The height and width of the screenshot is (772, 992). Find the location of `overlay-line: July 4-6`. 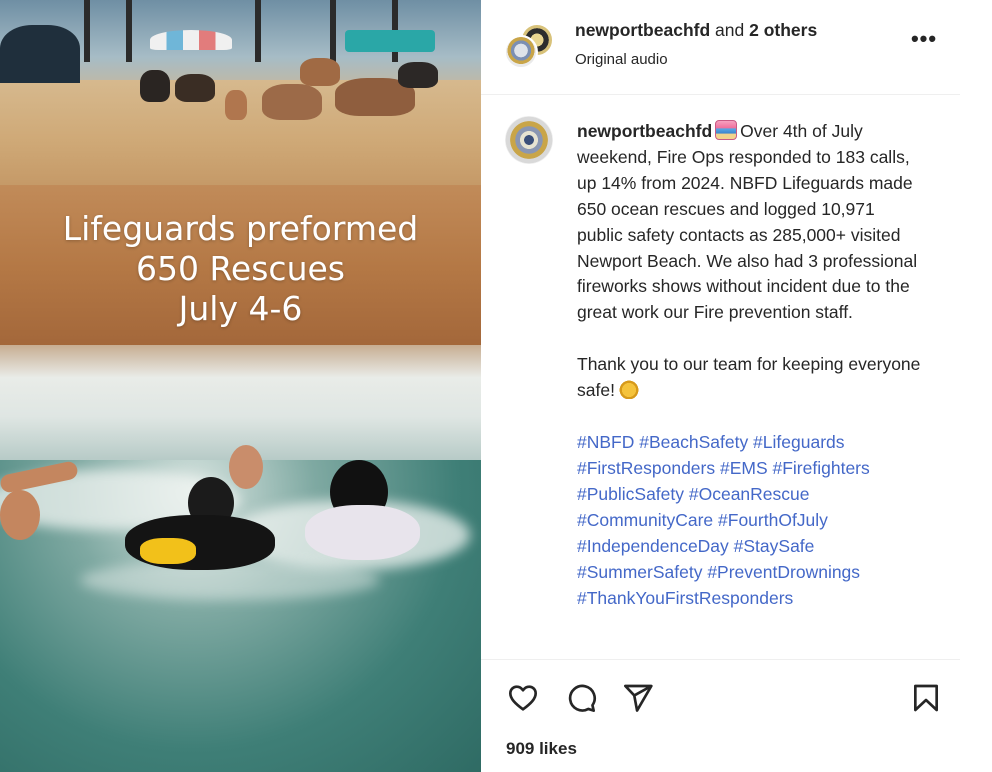

overlay-line: July 4-6 is located at coordinates (240, 308).